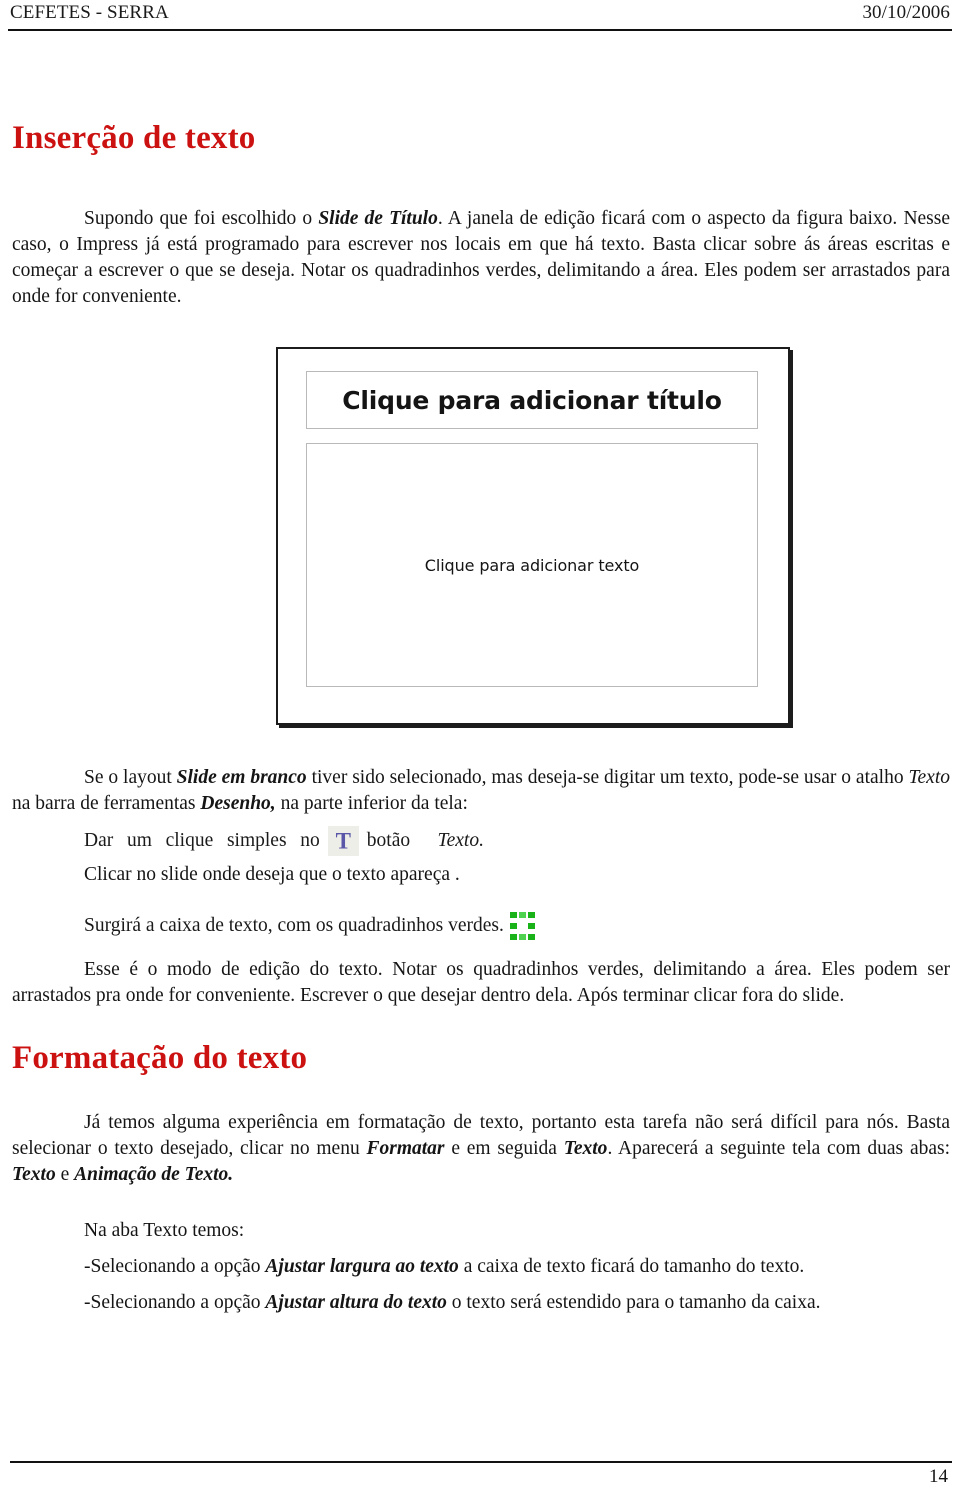 This screenshot has width=960, height=1498. I want to click on emphasis-texto-menu: Texto, so click(585, 1148).